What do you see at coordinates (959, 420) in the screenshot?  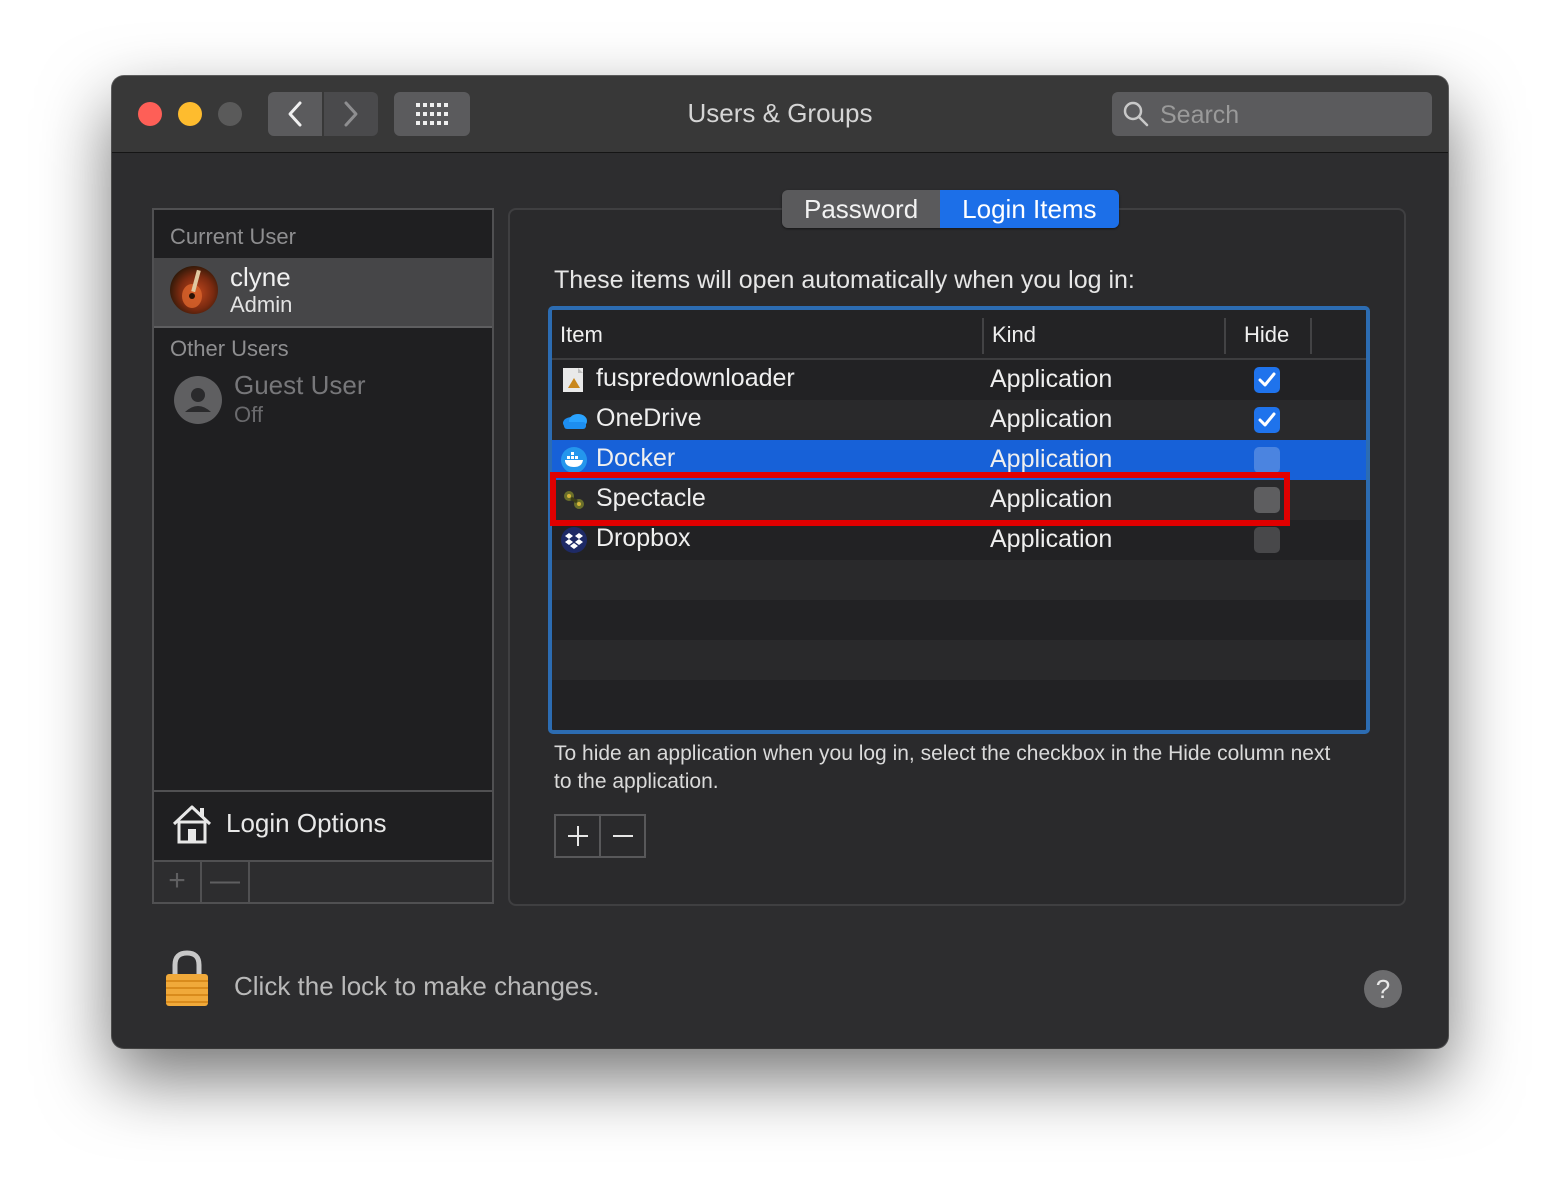 I see `table-row: OneDrive Application` at bounding box center [959, 420].